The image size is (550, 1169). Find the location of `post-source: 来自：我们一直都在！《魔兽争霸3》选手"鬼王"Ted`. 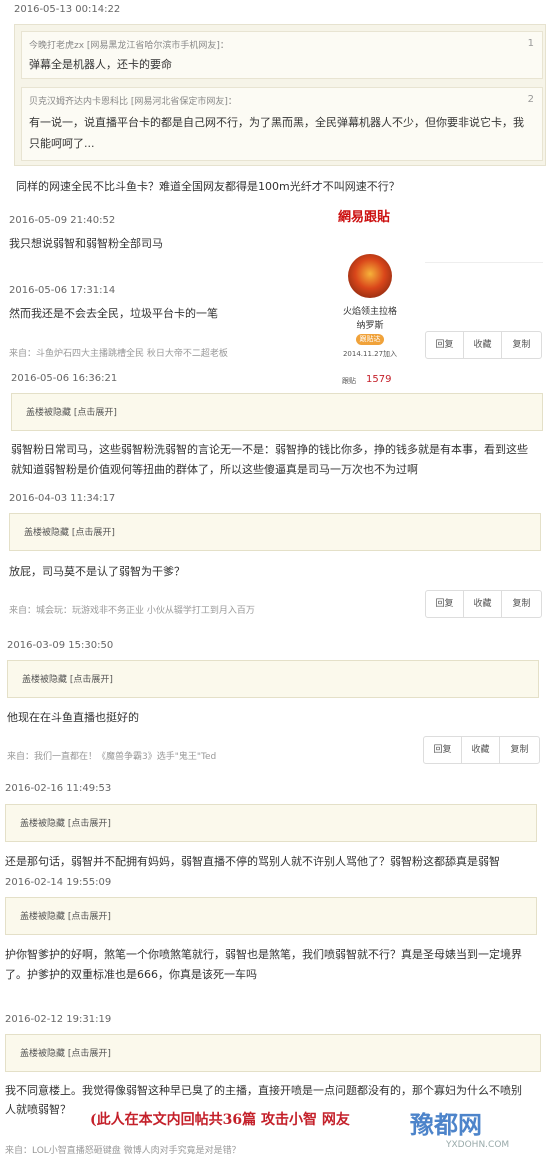

post-source: 来自：我们一直都在！《魔兽争霸3》选手"鬼王"Ted is located at coordinates (111, 755).